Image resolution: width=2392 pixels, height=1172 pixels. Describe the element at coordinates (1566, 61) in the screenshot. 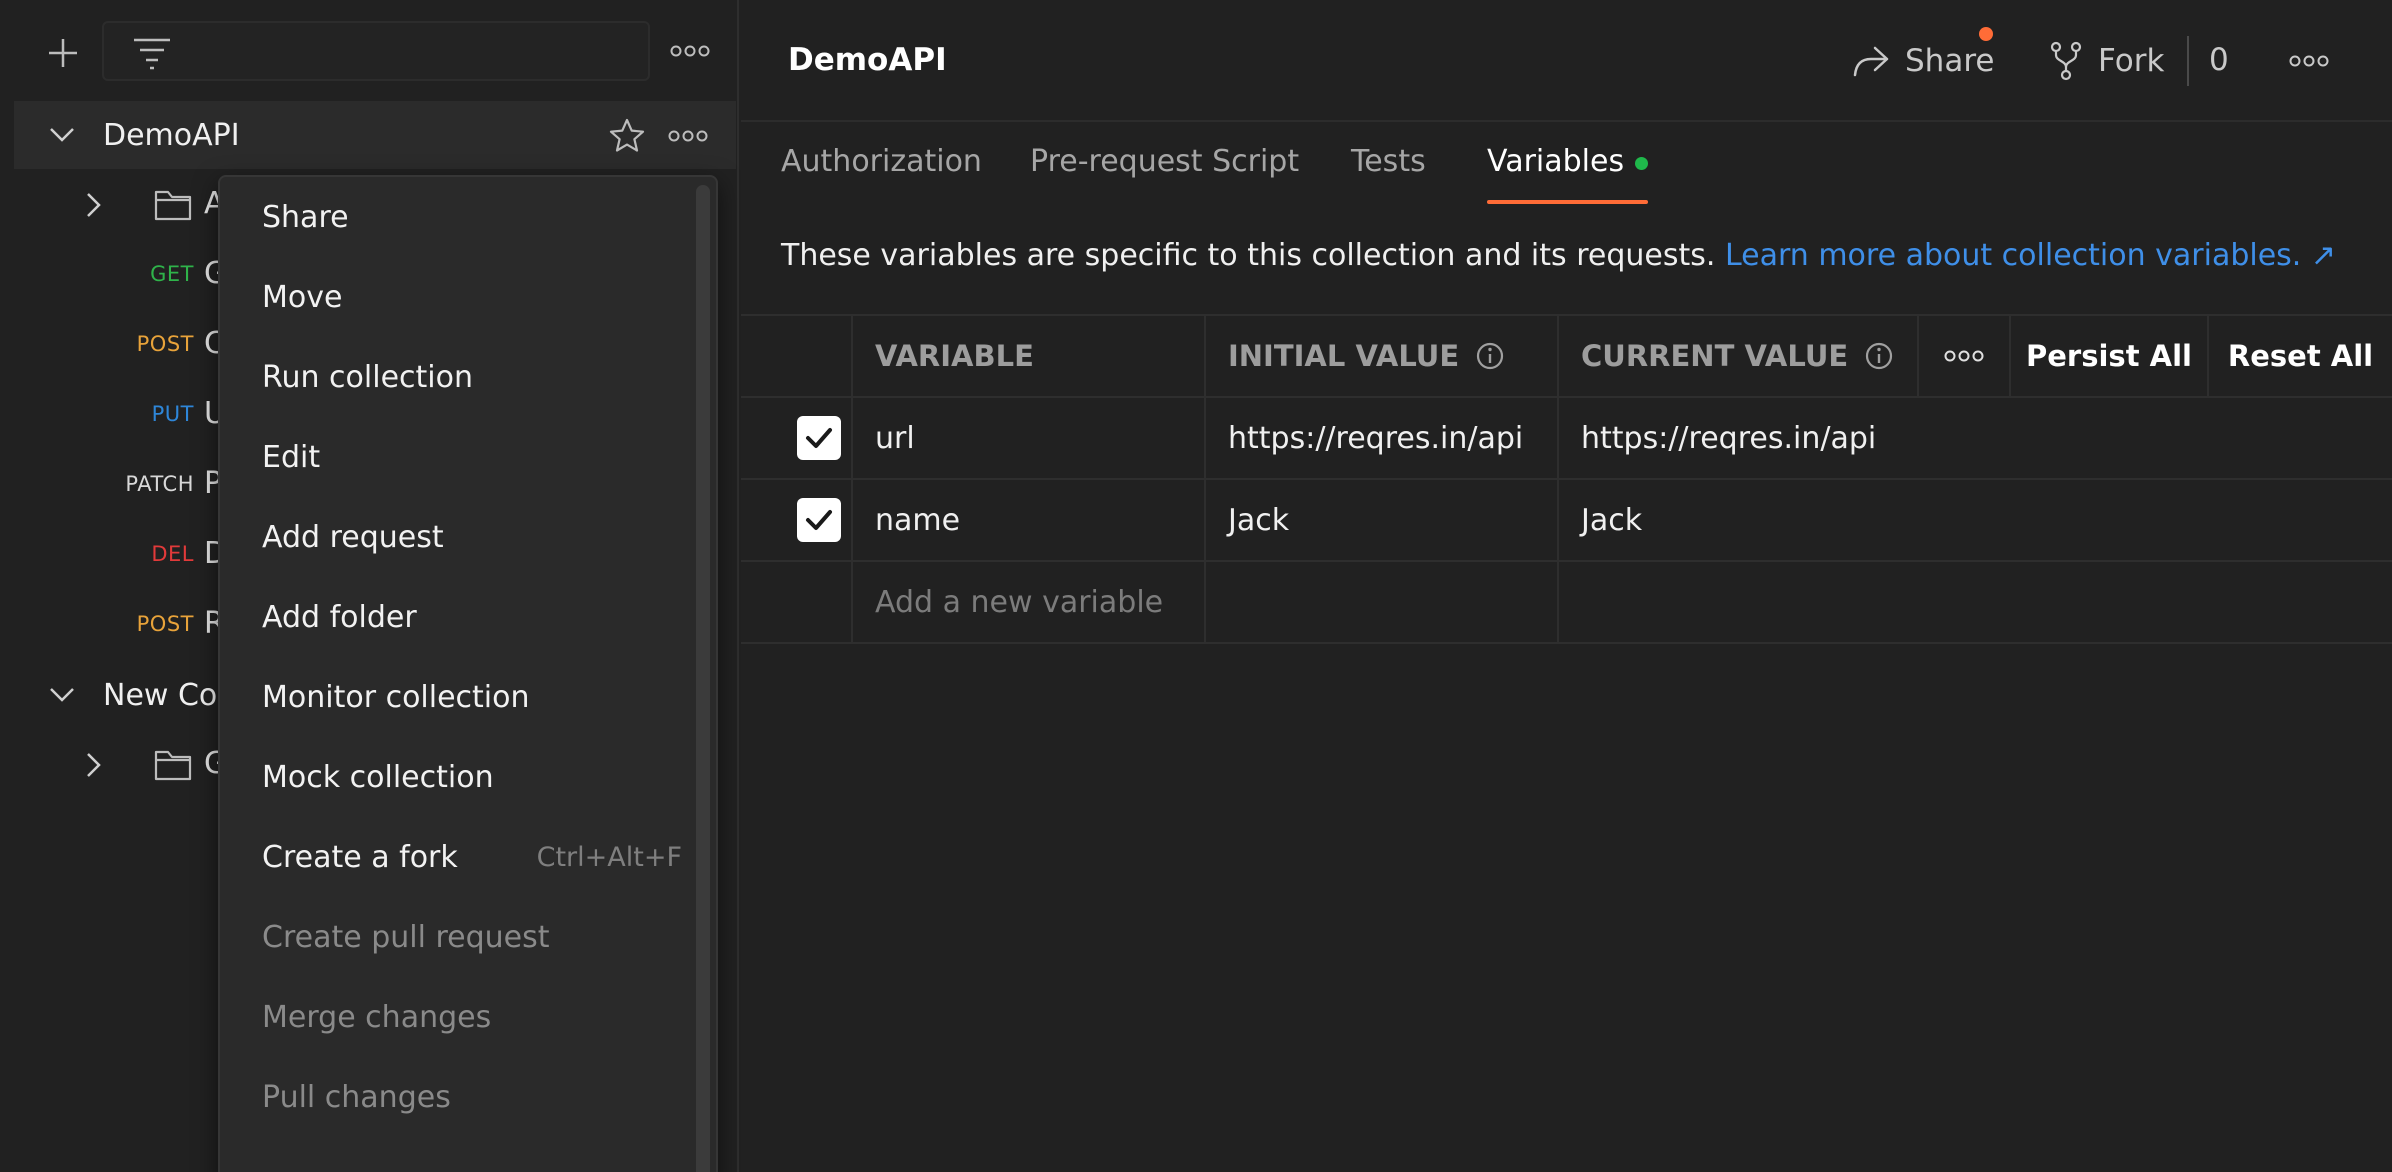

I see `main-header: DemoAPI Share Fork 0` at that location.